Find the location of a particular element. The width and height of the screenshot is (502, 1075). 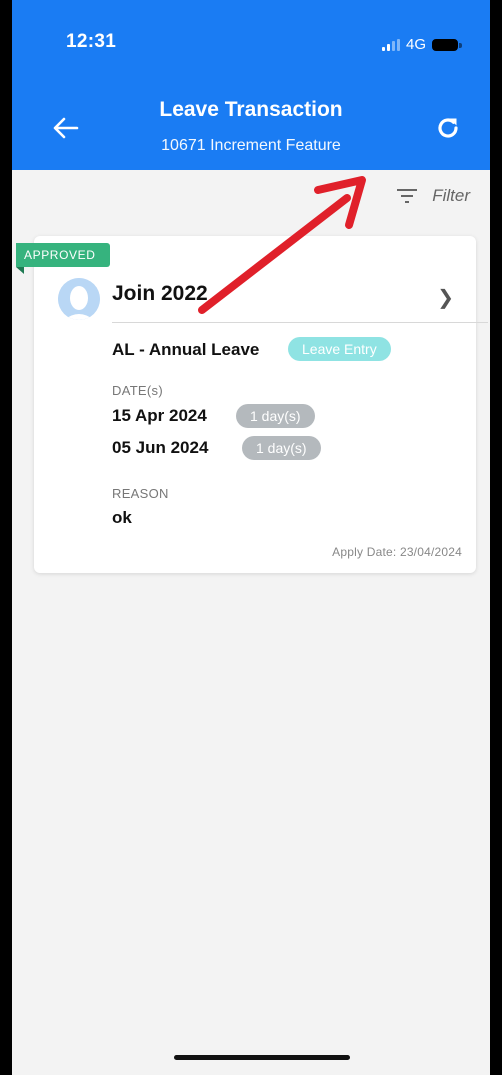

signal-icon is located at coordinates (390, 44).